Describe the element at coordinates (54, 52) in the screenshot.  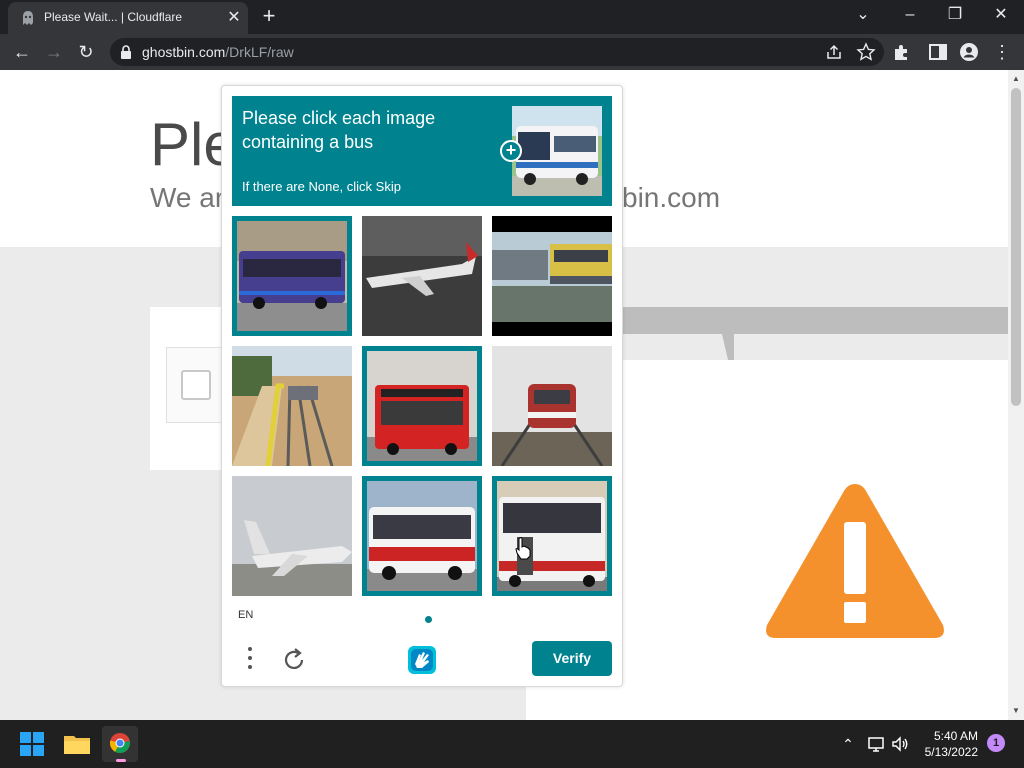
I see `forward-arrow-icon: →` at that location.